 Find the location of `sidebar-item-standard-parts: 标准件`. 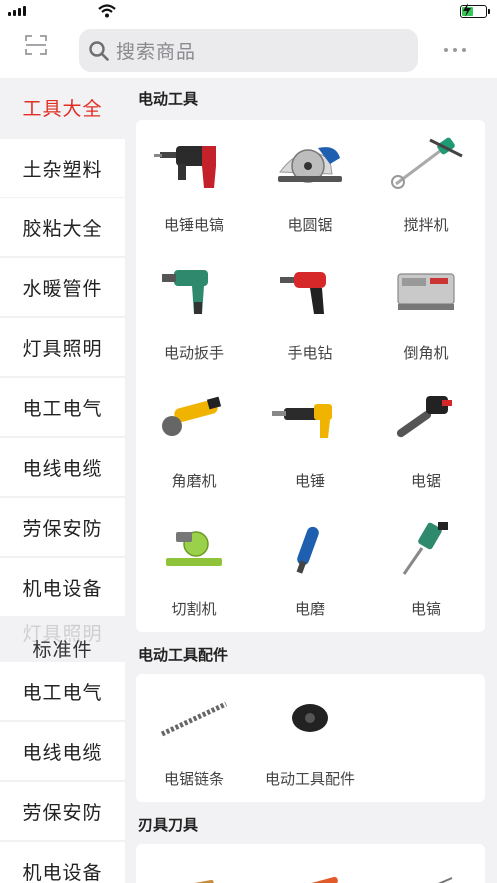

sidebar-item-standard-parts: 标准件 is located at coordinates (62, 648).